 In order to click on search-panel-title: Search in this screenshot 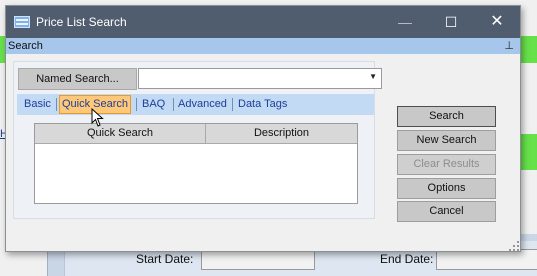, I will do `click(25, 46)`.